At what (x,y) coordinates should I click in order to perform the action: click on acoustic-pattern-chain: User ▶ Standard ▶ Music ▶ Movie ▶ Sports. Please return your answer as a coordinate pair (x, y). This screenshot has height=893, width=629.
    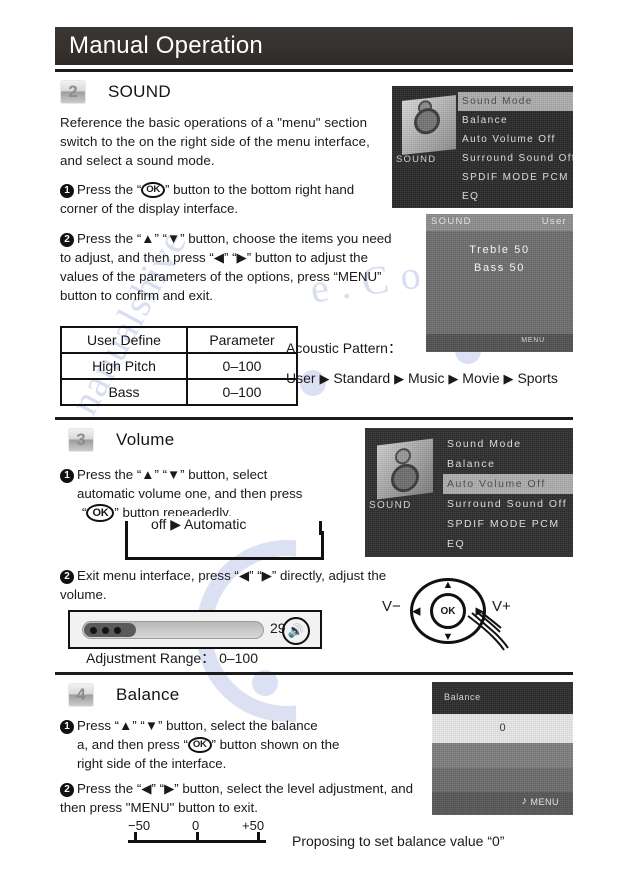
    Looking at the image, I should click on (431, 378).